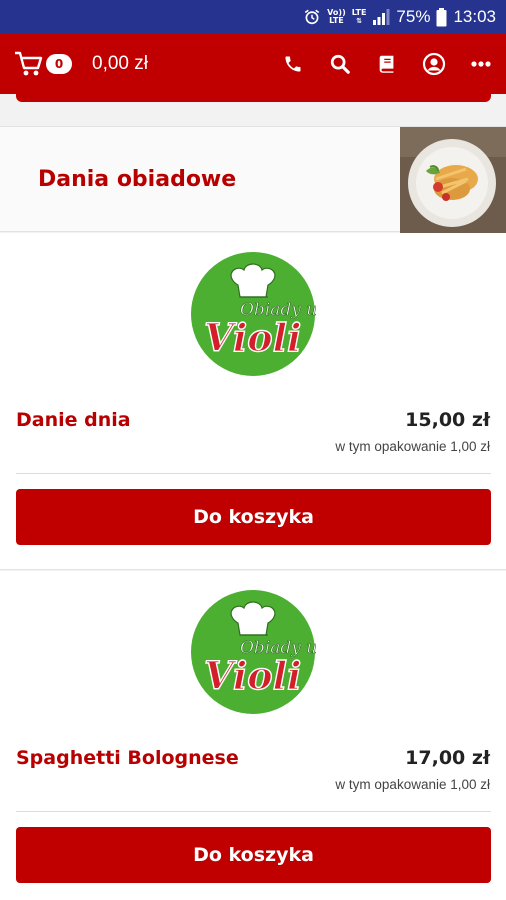 The height and width of the screenshot is (900, 506). I want to click on product-name: Danie dnia, so click(73, 420).